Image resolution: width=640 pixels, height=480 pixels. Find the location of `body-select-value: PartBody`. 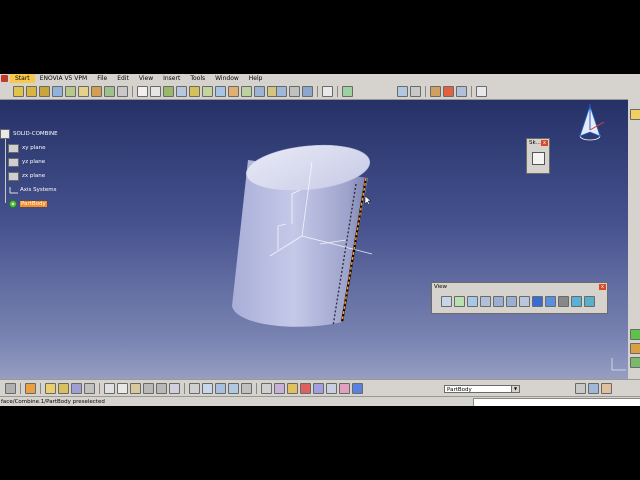

body-select-value: PartBody is located at coordinates (459, 390).